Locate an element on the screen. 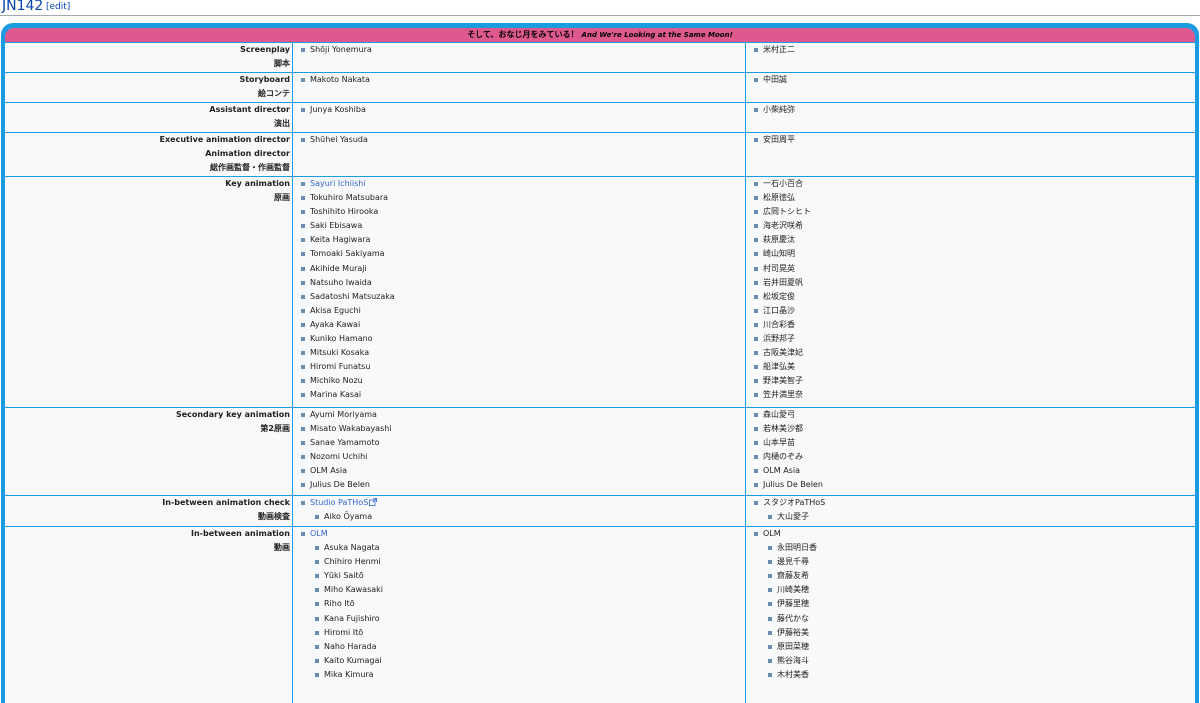 Image resolution: width=1200 pixels, height=703 pixels. list-item: 藤代かな is located at coordinates (981, 619).